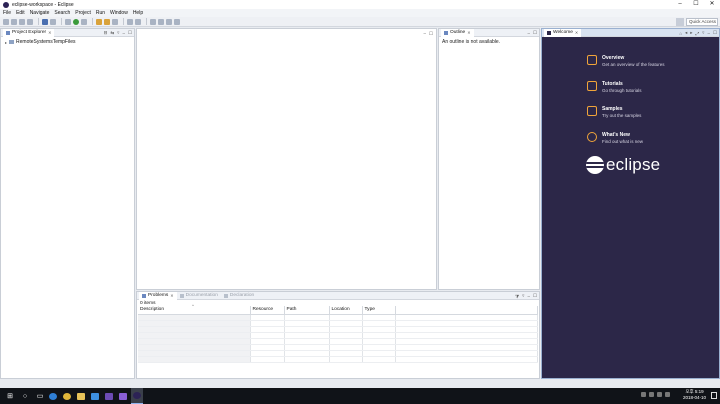  What do you see at coordinates (702, 22) in the screenshot?
I see `quick-access-field: Quick Access` at bounding box center [702, 22].